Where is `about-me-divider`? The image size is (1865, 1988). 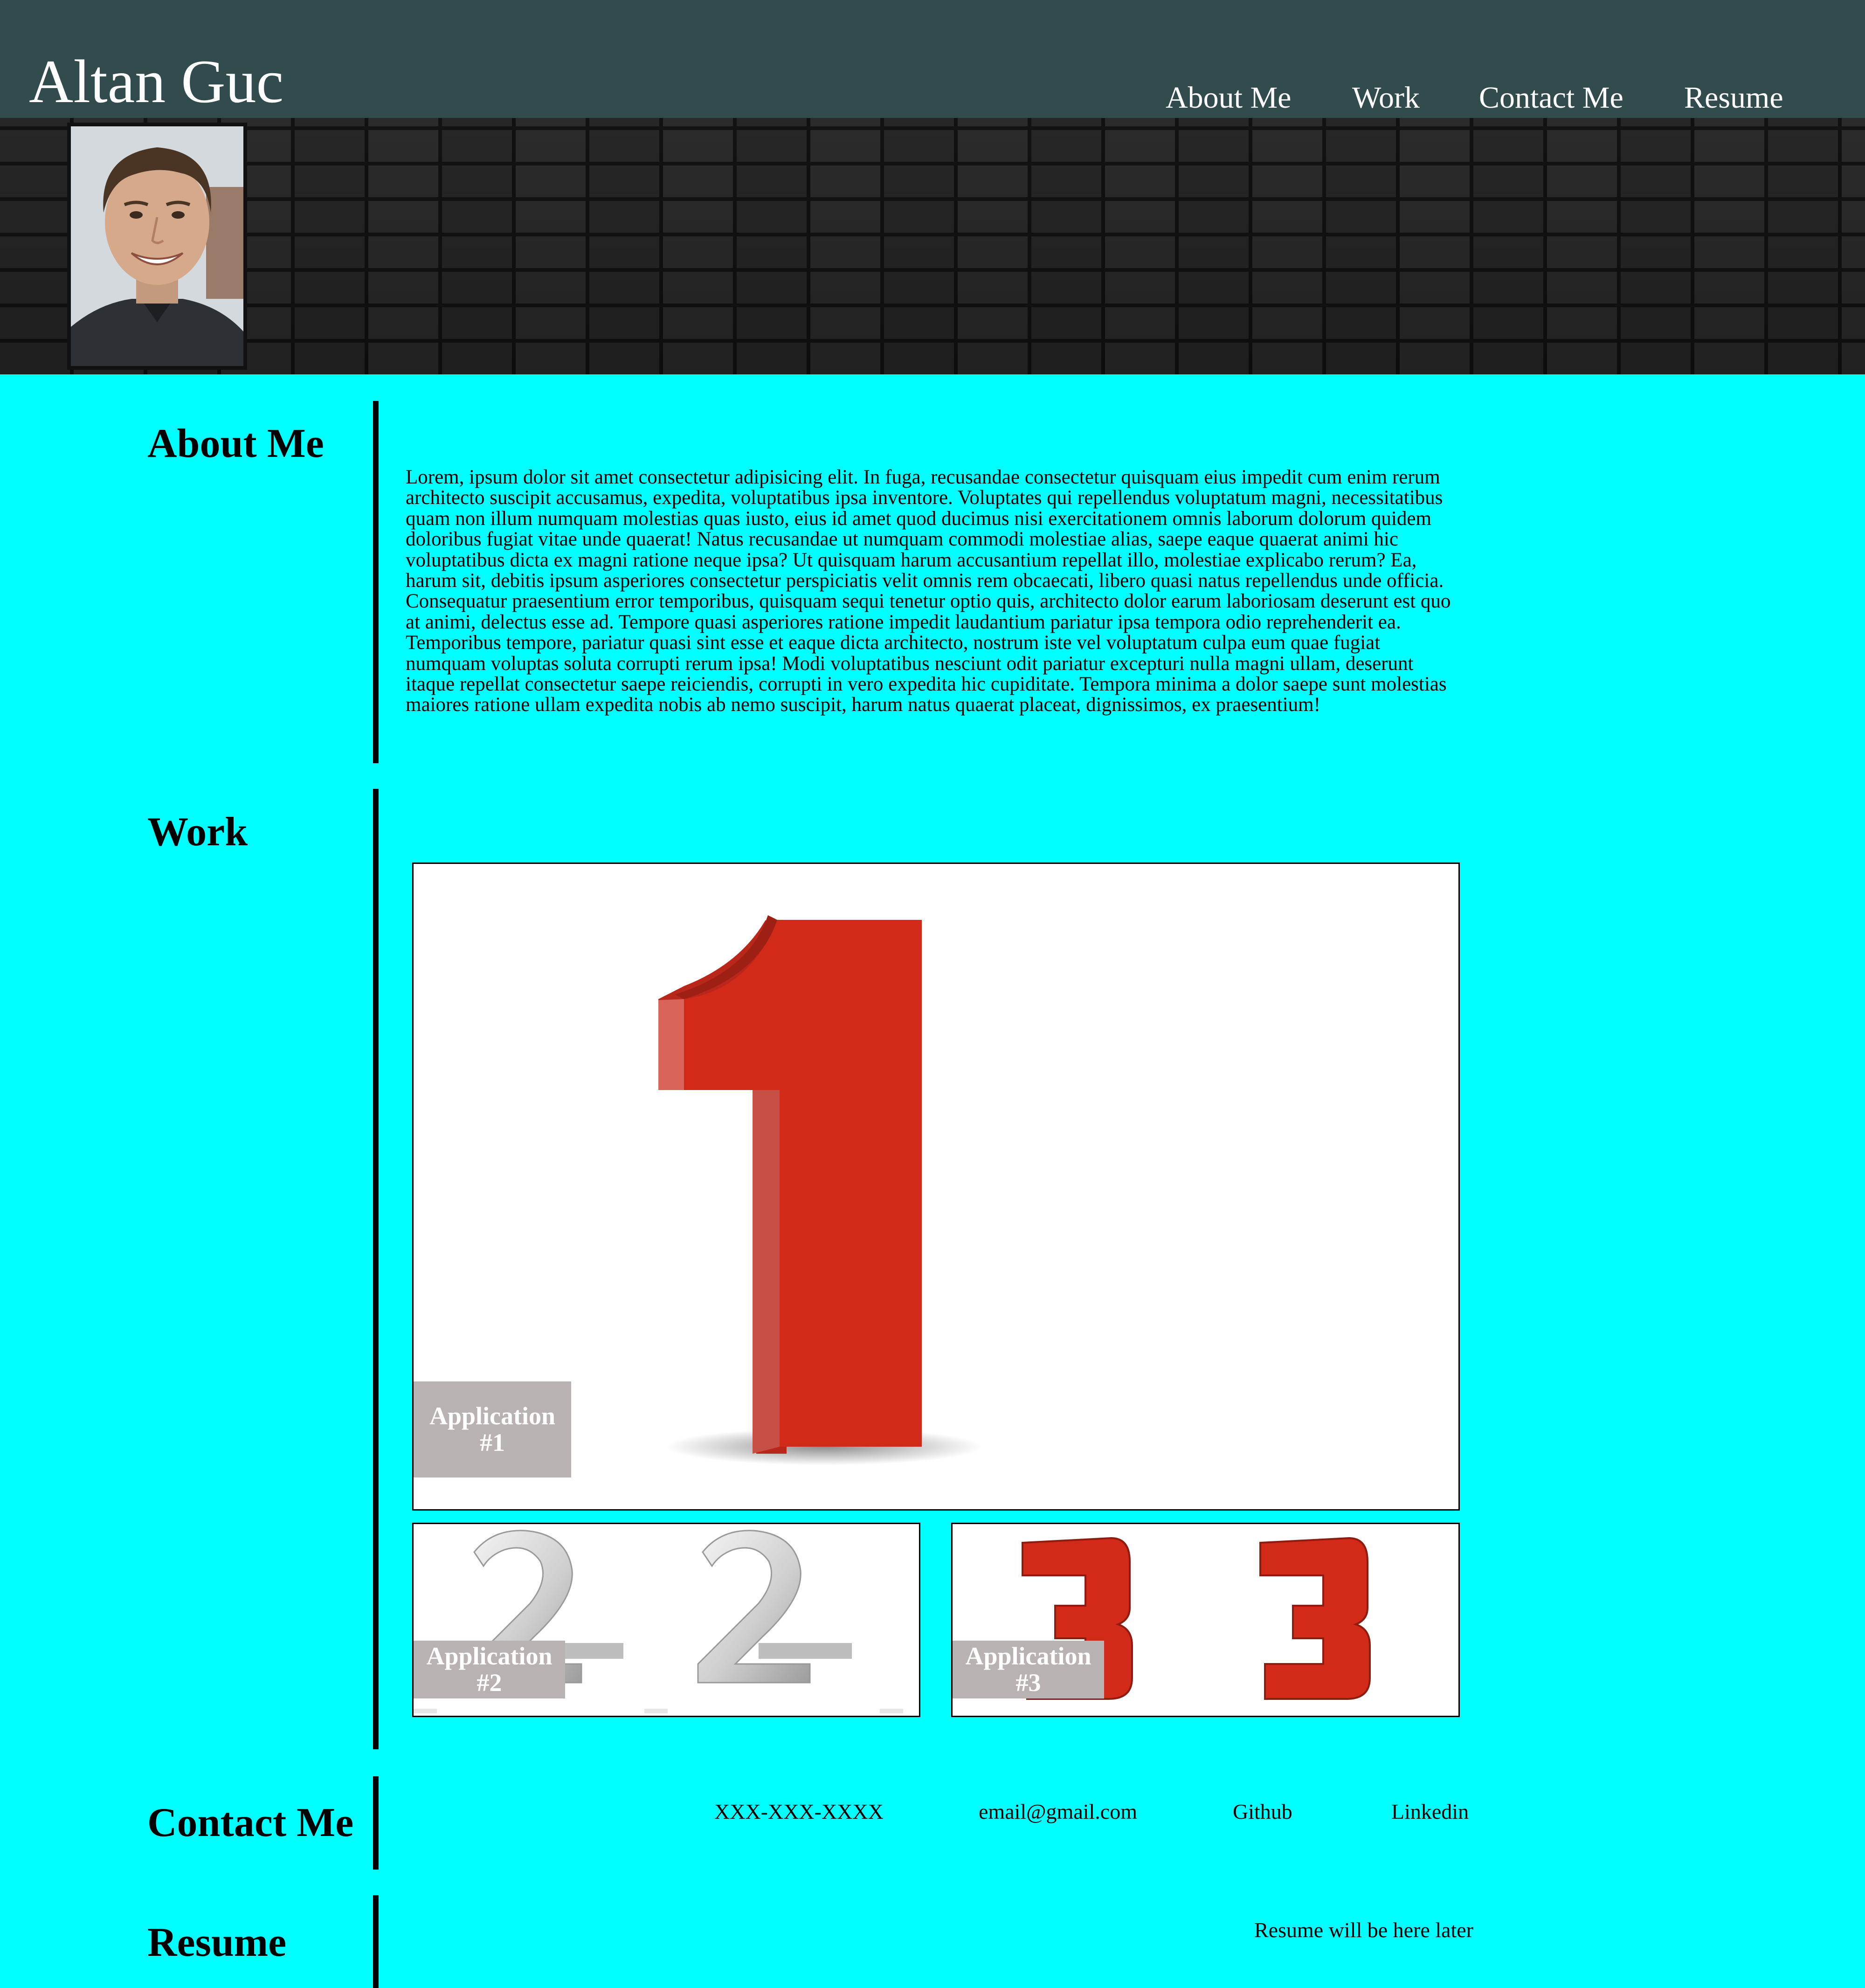 about-me-divider is located at coordinates (376, 582).